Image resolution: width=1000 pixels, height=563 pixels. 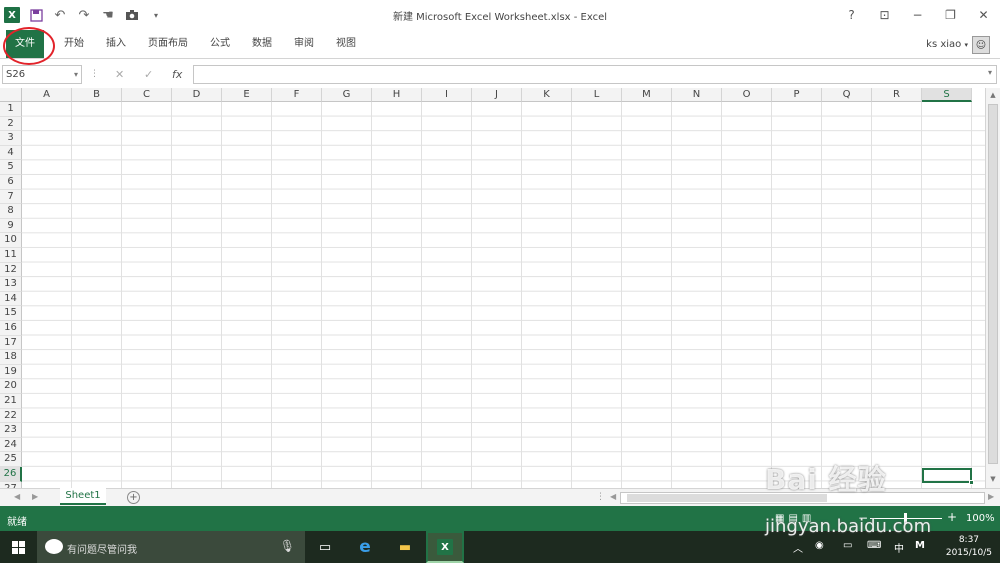 What do you see at coordinates (969, 547) in the screenshot?
I see `system-clock: 8:37 2015/10/5` at bounding box center [969, 547].